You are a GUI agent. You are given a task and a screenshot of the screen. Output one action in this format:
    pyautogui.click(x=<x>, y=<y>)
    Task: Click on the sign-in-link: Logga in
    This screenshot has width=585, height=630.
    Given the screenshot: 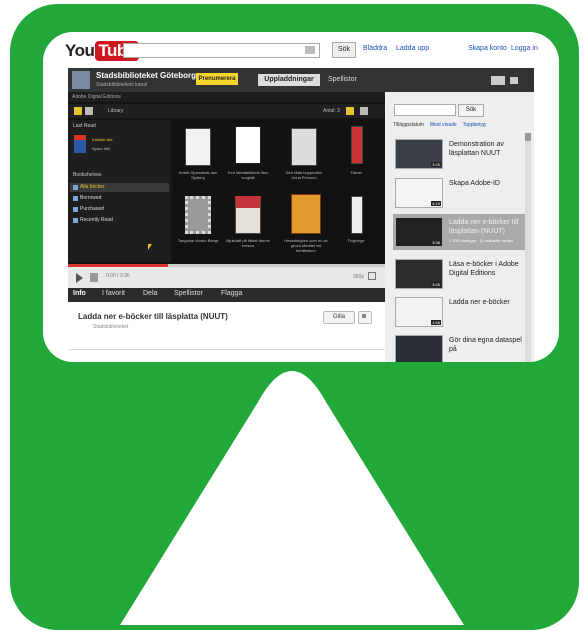 What is the action you would take?
    pyautogui.click(x=524, y=48)
    